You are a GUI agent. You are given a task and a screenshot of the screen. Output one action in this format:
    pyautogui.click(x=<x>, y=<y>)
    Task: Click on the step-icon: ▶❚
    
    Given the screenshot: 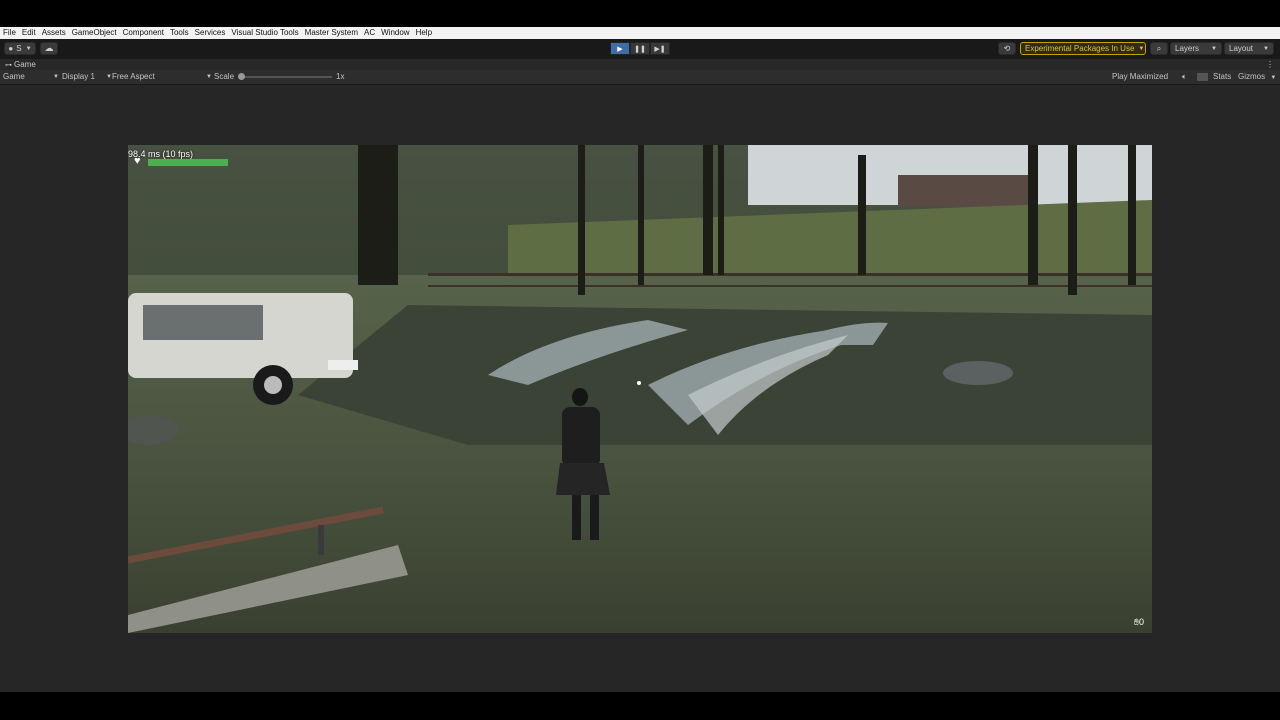 What is the action you would take?
    pyautogui.click(x=660, y=49)
    